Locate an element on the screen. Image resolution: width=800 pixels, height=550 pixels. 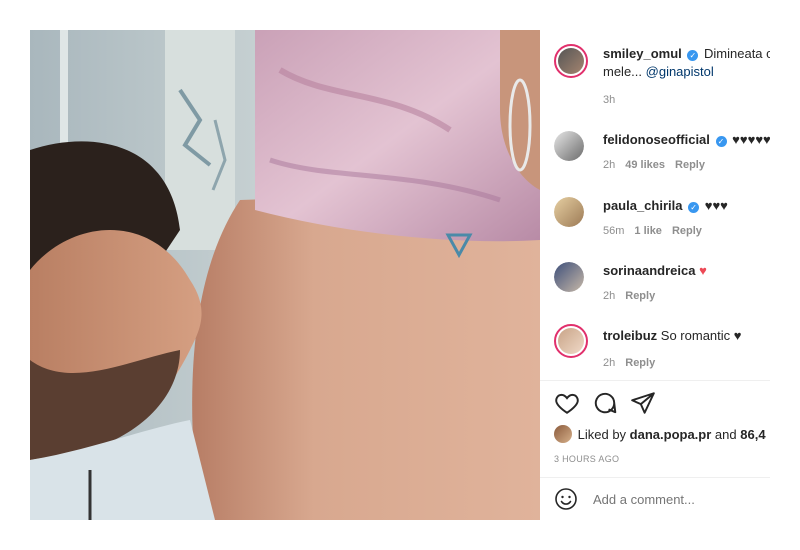
caption-text: Dimineata cu is located at coordinates (737, 53).